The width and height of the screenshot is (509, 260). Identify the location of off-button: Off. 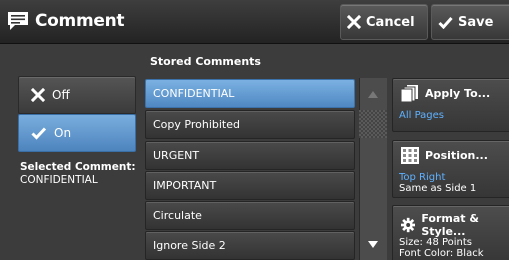
(77, 95).